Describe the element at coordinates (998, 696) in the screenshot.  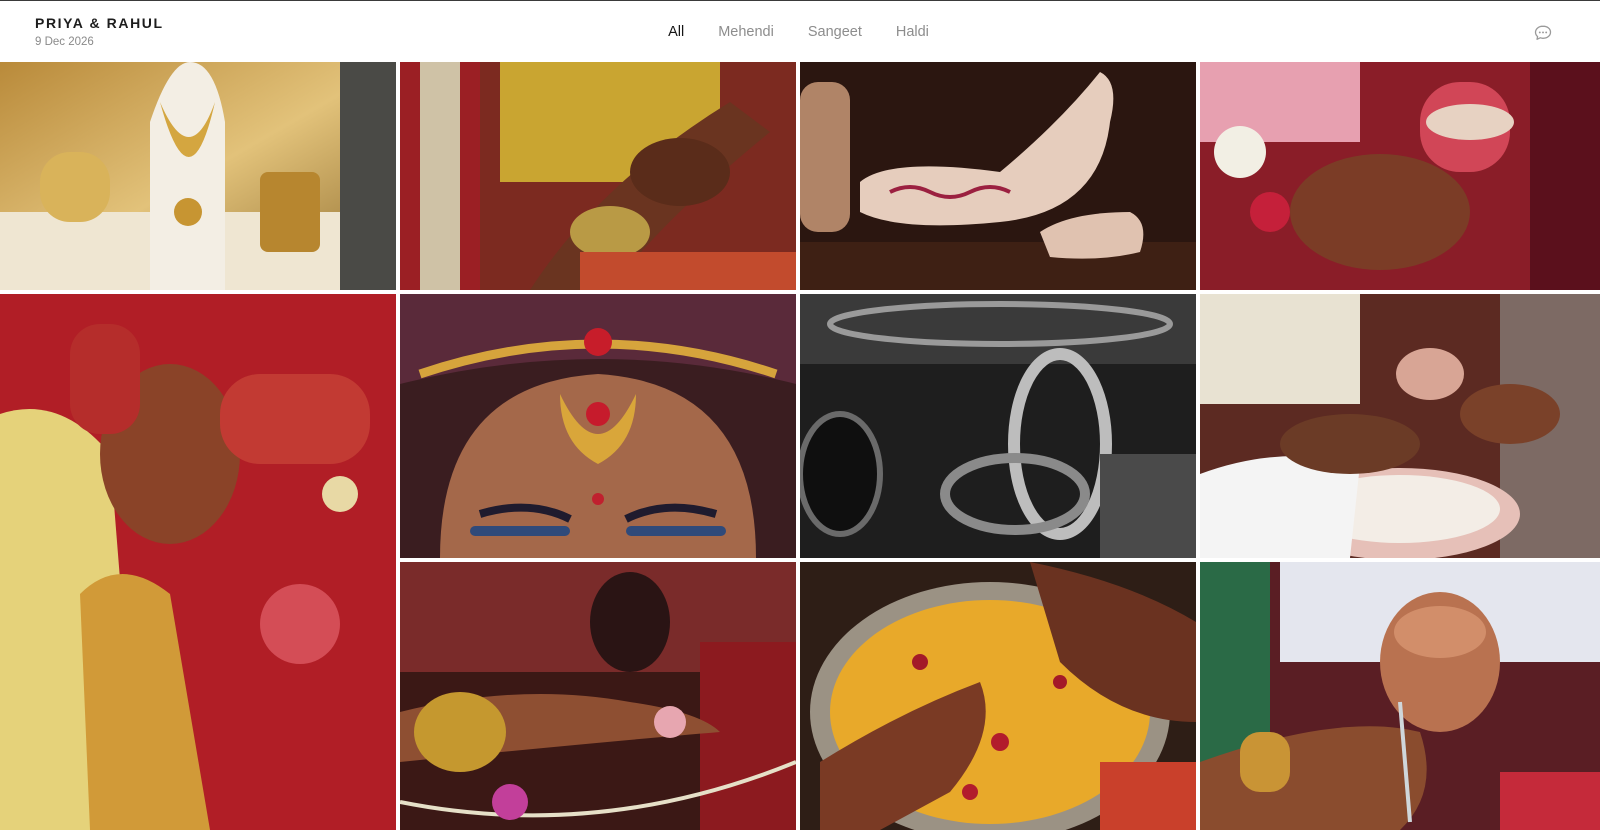
I see `photo-hands-haldi-bowl` at that location.